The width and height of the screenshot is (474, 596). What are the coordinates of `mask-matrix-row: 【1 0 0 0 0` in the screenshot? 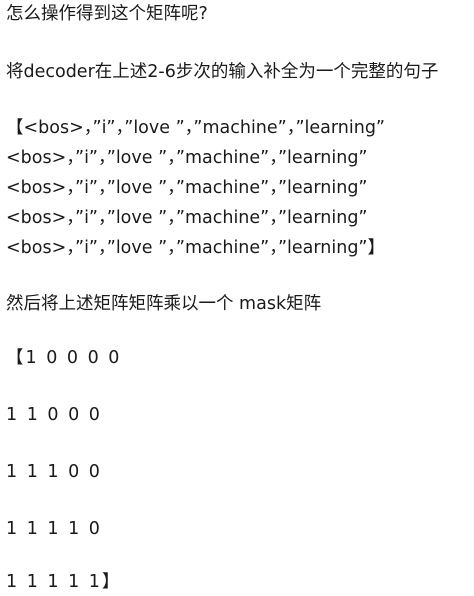 It's located at (64, 358).